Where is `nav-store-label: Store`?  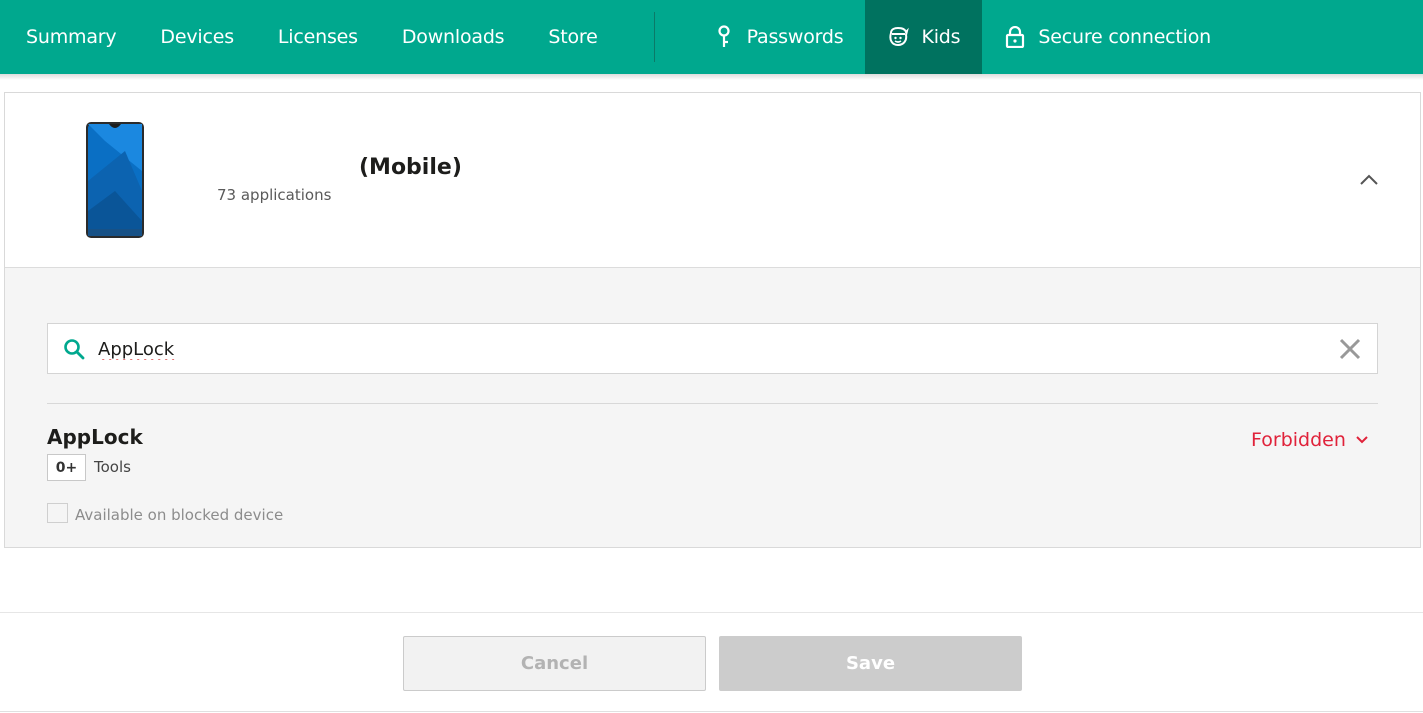
nav-store-label: Store is located at coordinates (573, 37).